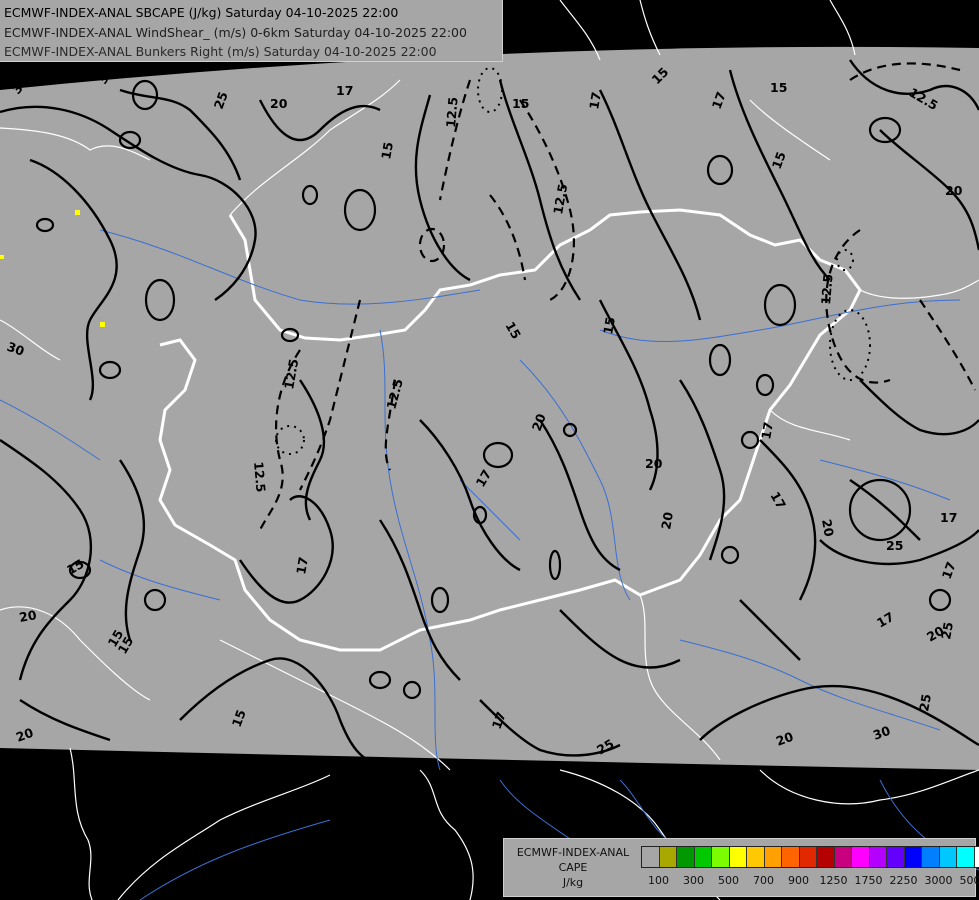 This screenshot has width=979, height=900. I want to click on legend-tick-label: 100, so click(658, 880).